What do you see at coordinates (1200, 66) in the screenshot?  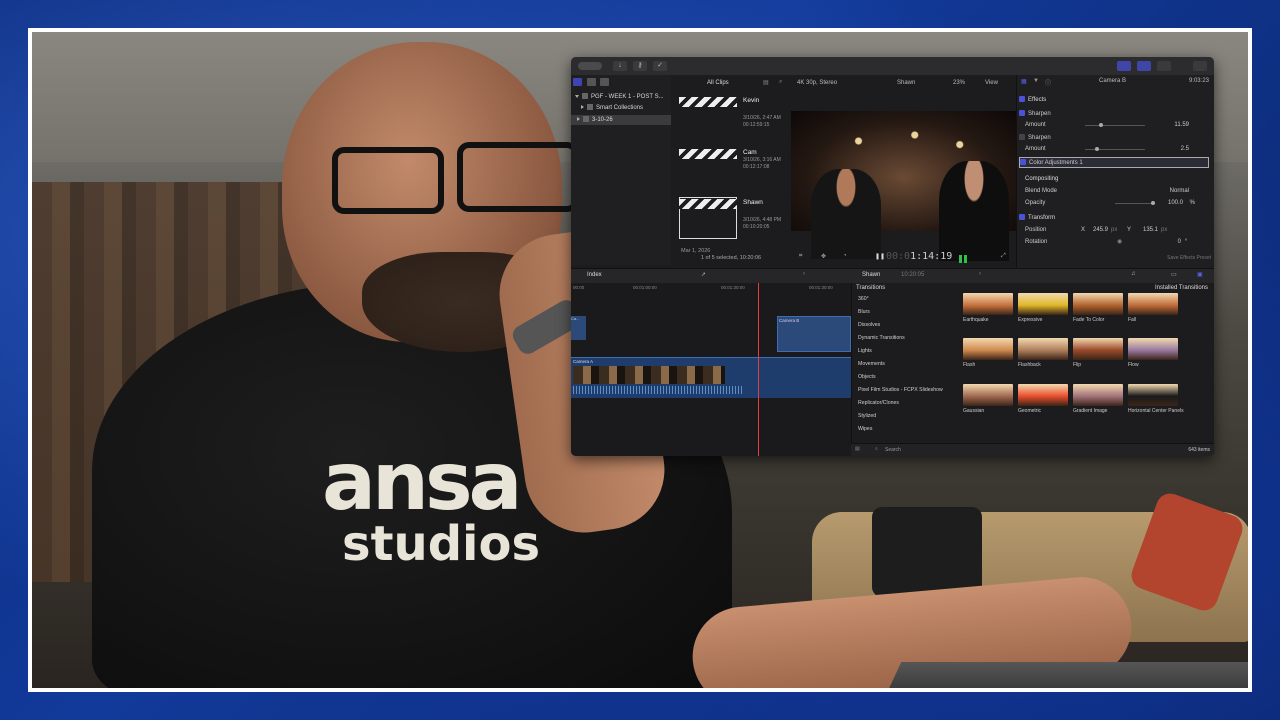 I see `share-icon` at bounding box center [1200, 66].